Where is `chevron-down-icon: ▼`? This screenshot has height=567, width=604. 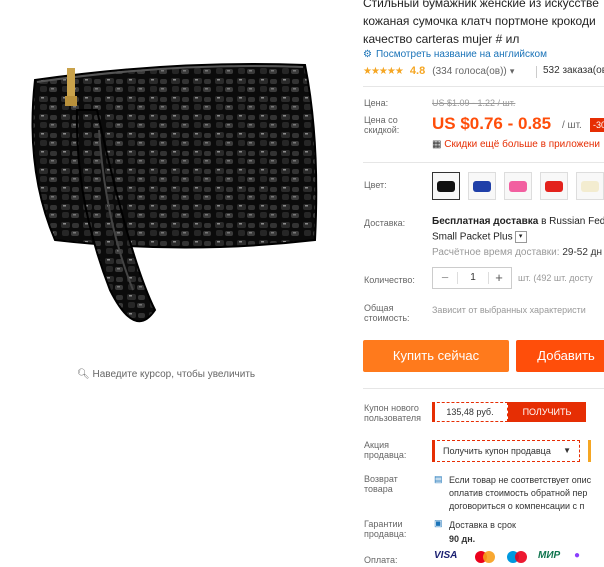 chevron-down-icon: ▼ is located at coordinates (567, 450).